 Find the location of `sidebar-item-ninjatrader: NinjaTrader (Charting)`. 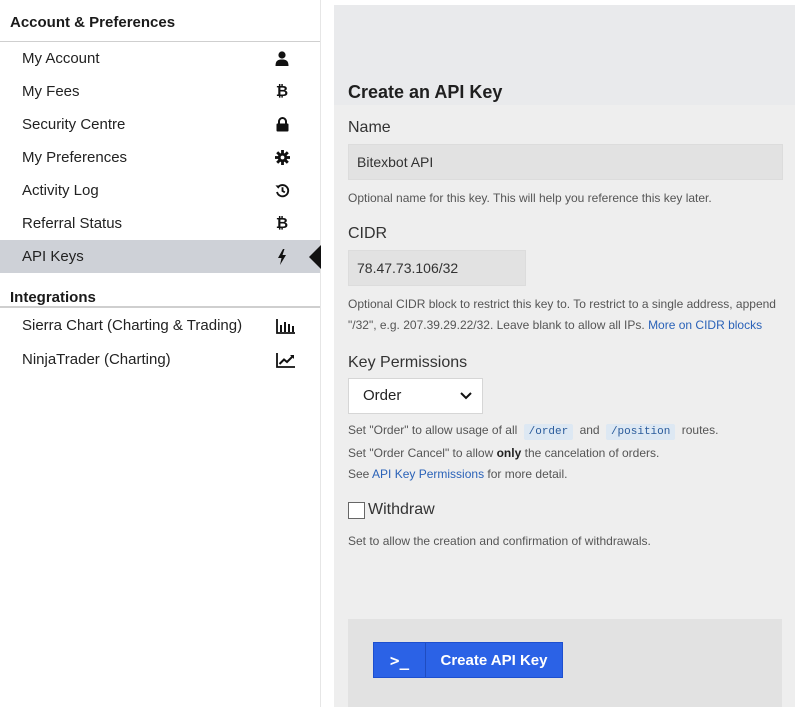

sidebar-item-ninjatrader: NinjaTrader (Charting) is located at coordinates (160, 360).